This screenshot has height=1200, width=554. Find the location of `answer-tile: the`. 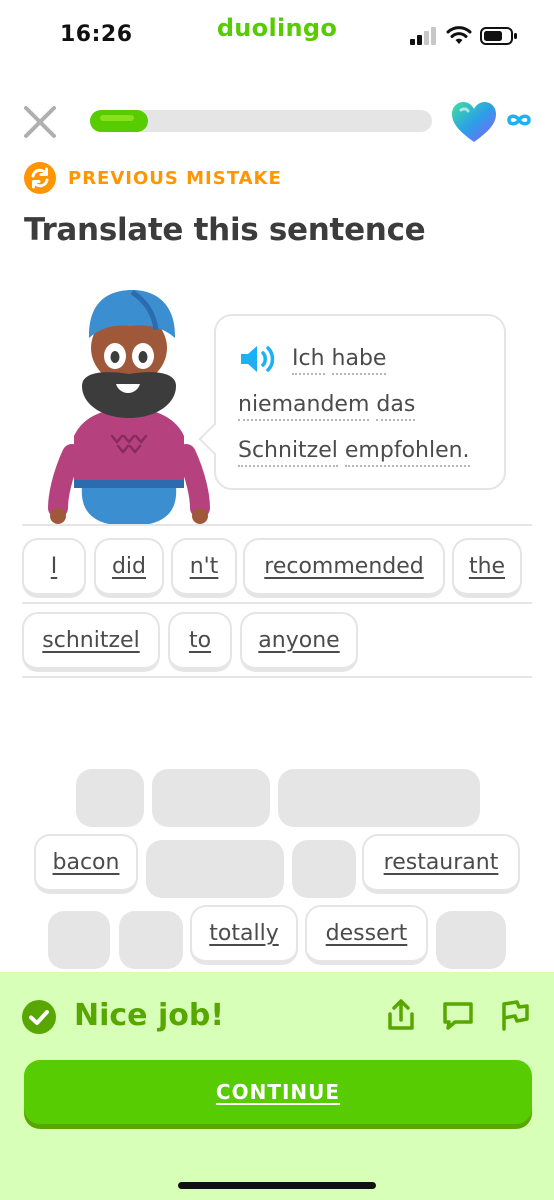

answer-tile: the is located at coordinates (487, 568).